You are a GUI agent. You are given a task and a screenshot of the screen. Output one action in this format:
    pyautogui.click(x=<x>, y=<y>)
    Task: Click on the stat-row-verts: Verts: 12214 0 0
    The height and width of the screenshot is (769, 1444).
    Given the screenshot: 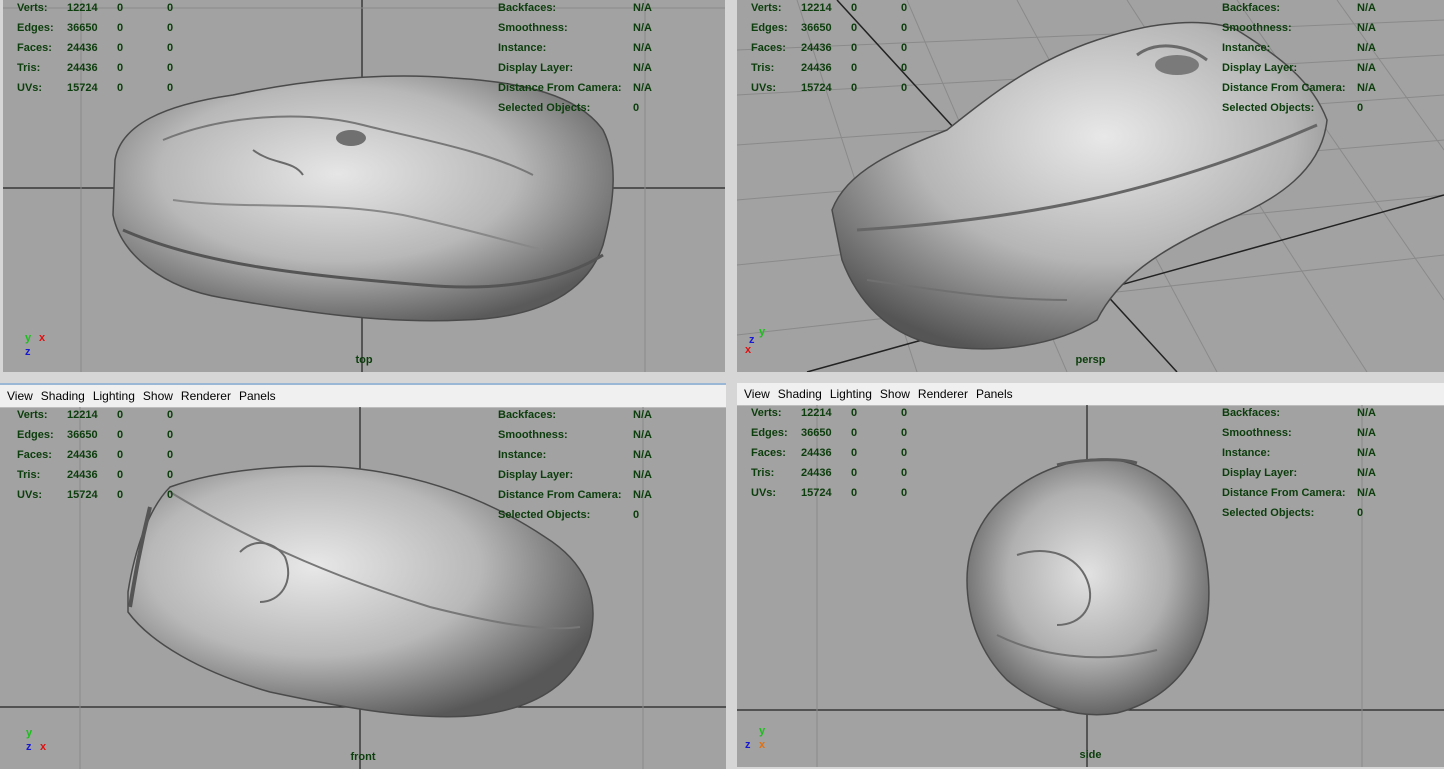 What is the action you would take?
    pyautogui.click(x=95, y=8)
    